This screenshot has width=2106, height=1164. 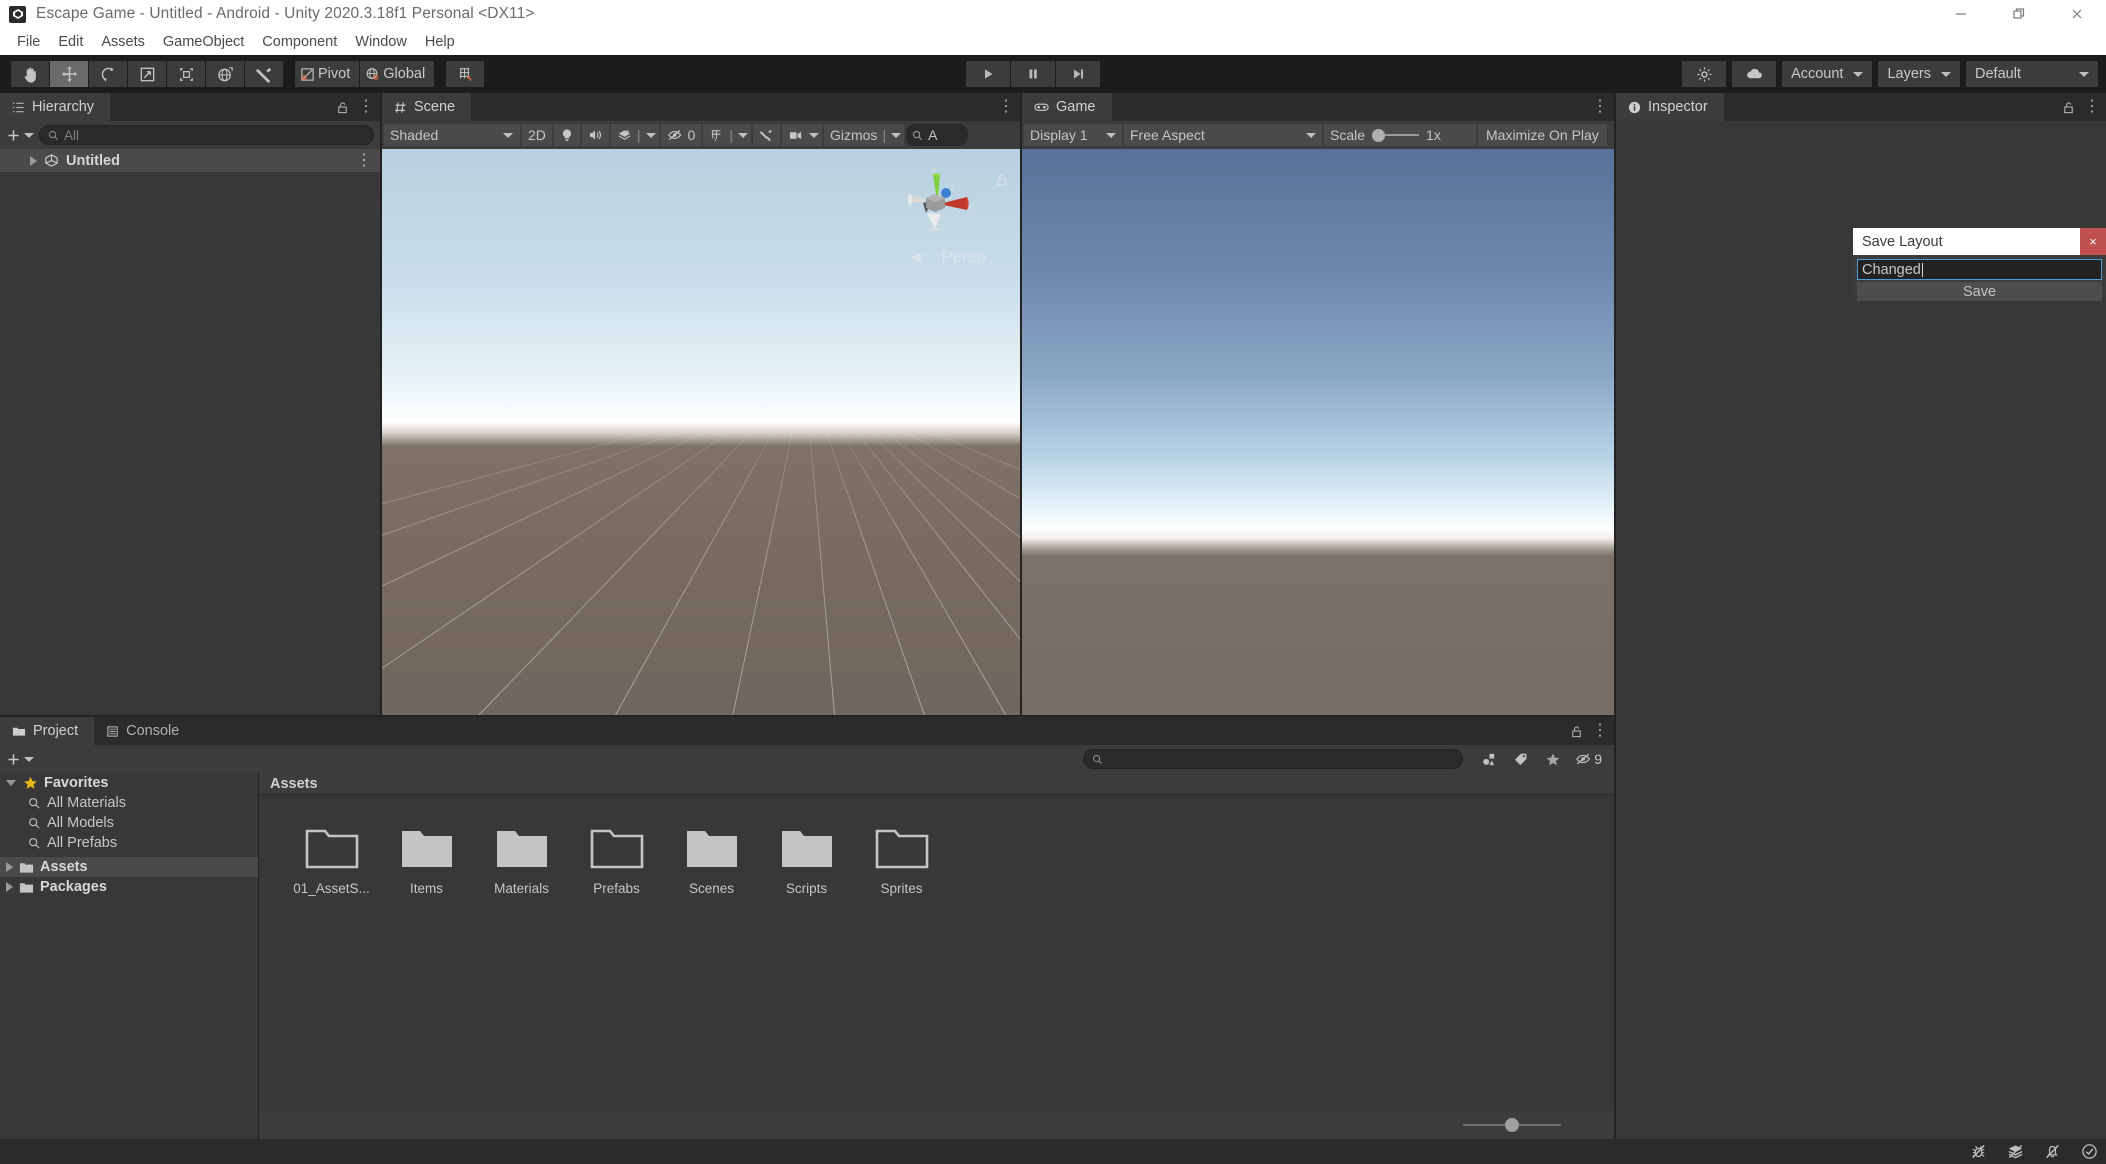 What do you see at coordinates (47, 731) in the screenshot?
I see `tab-project: Project` at bounding box center [47, 731].